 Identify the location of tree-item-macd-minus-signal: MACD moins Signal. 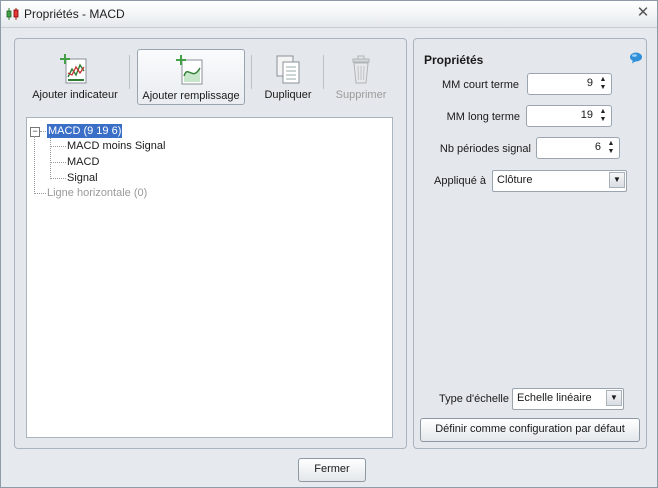
(116, 146).